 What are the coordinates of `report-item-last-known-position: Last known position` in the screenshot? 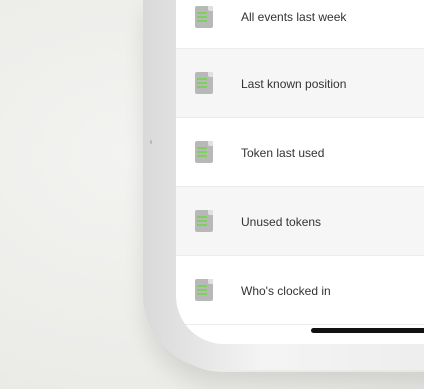 It's located at (300, 83).